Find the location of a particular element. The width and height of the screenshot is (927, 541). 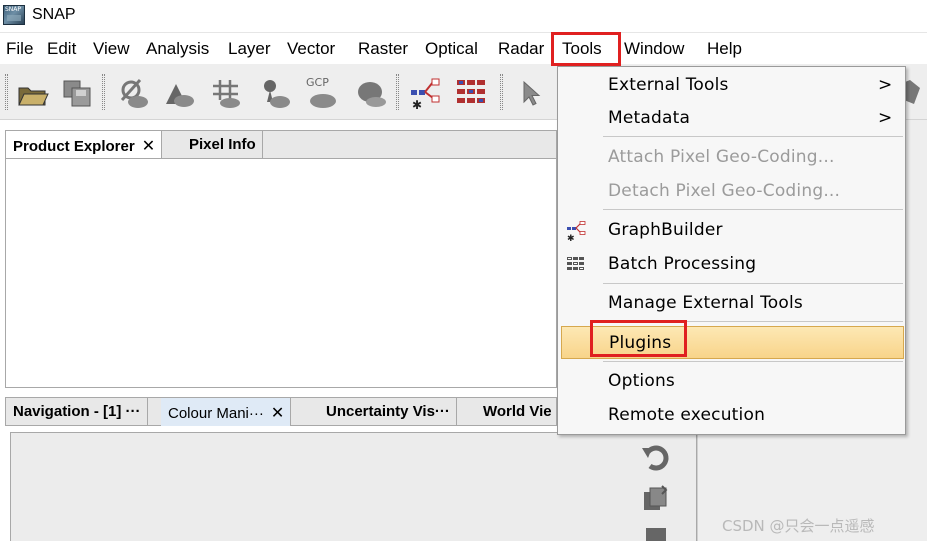

menu-item-label: Metadata is located at coordinates (649, 118).